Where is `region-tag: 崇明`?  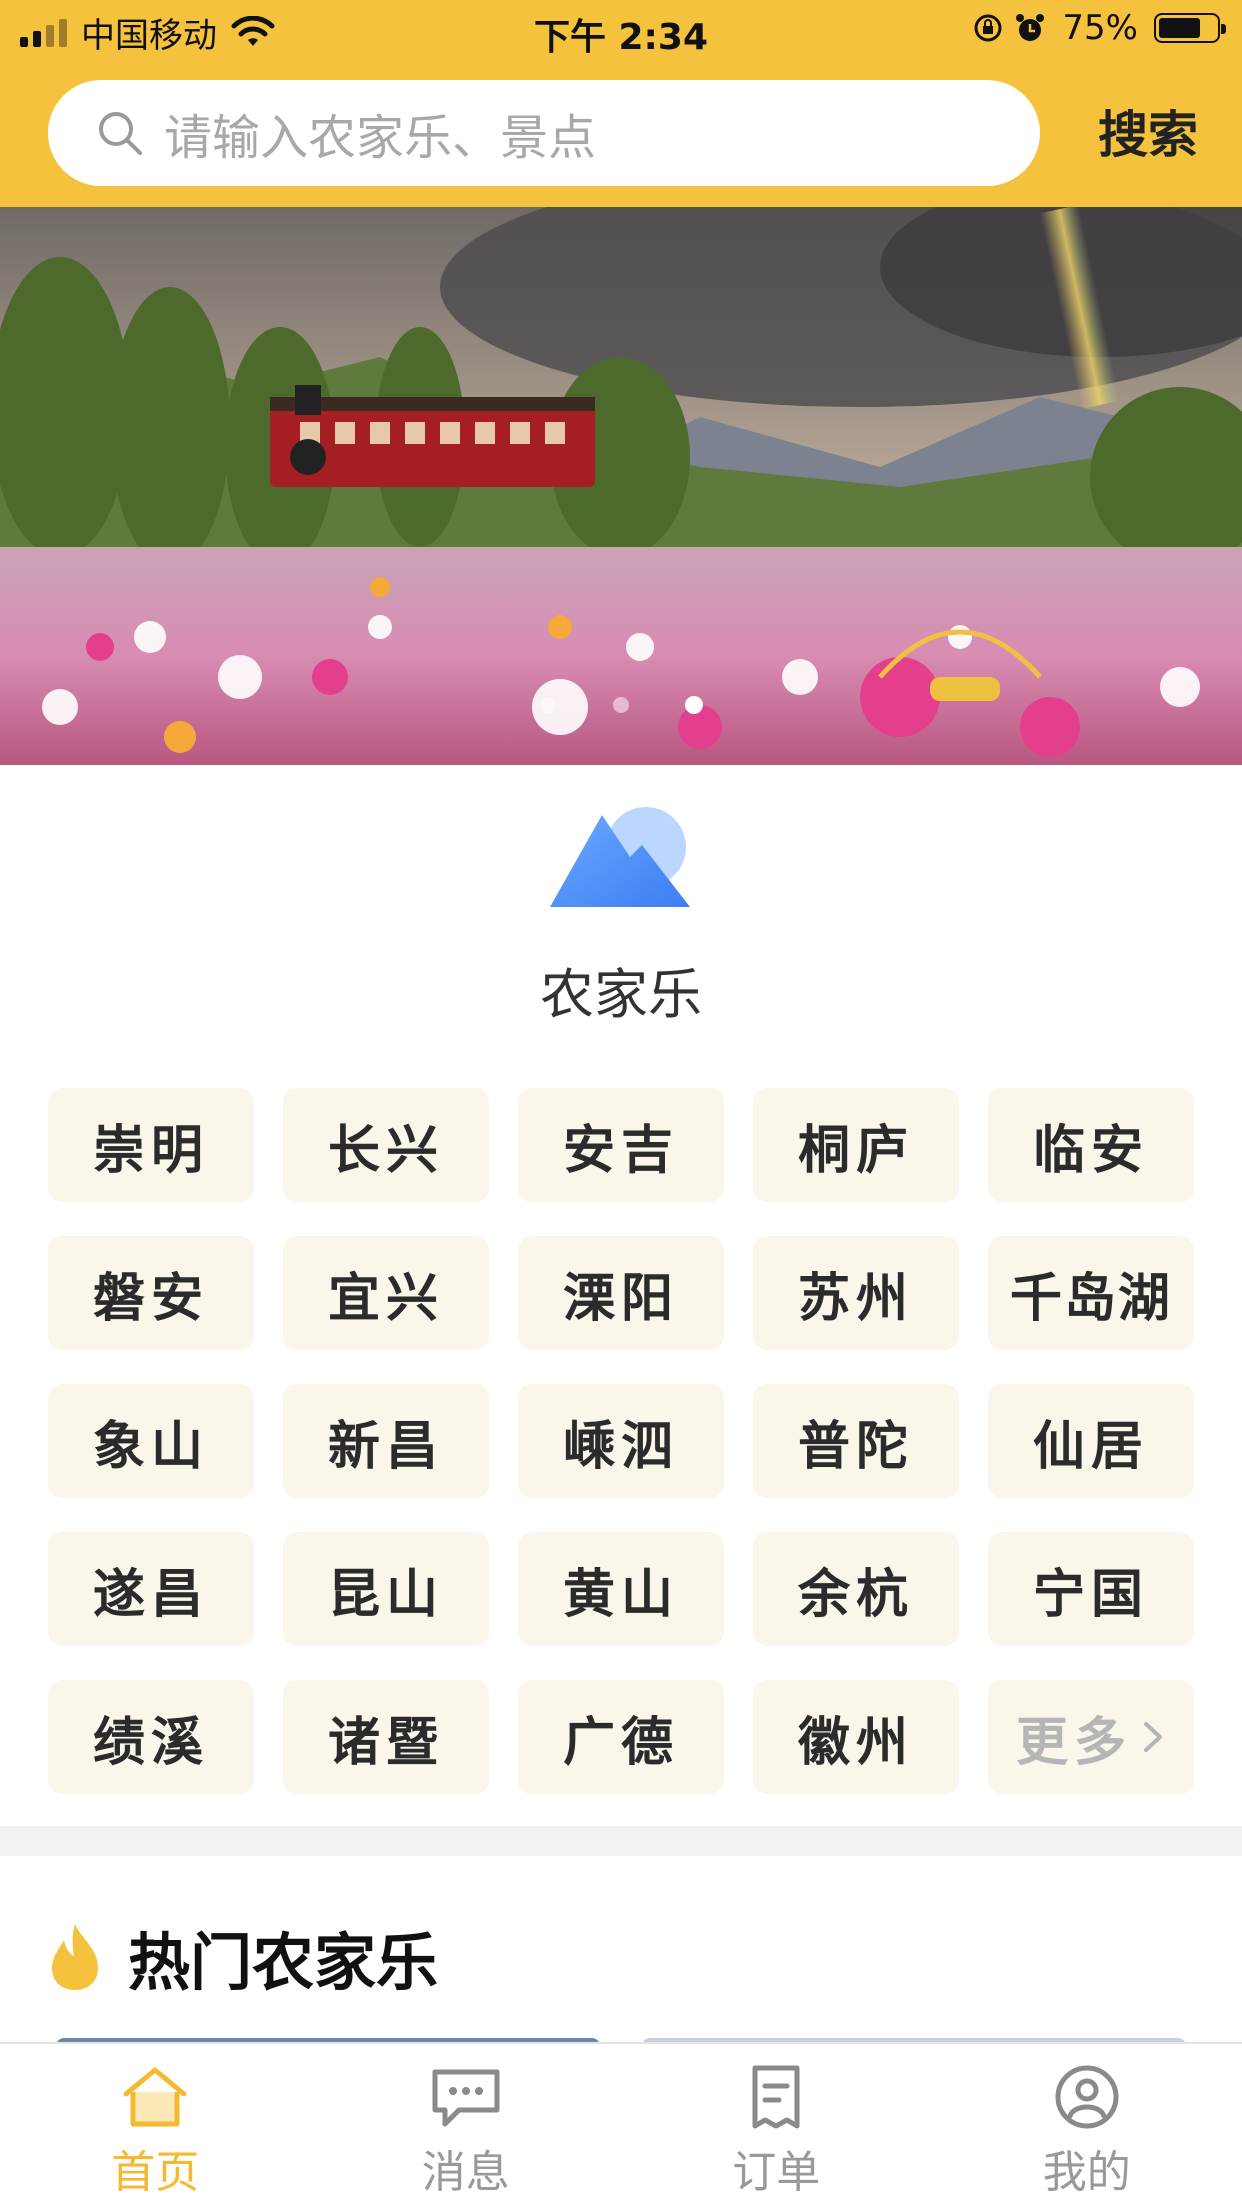
region-tag: 崇明 is located at coordinates (151, 1145).